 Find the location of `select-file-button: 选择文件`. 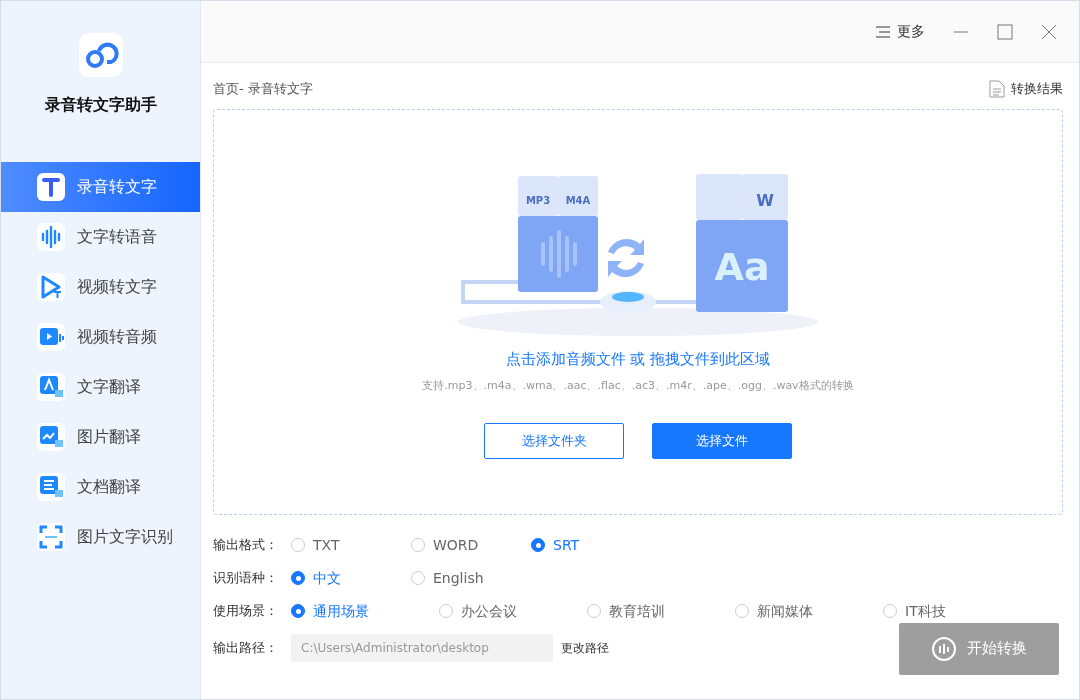

select-file-button: 选择文件 is located at coordinates (722, 440).